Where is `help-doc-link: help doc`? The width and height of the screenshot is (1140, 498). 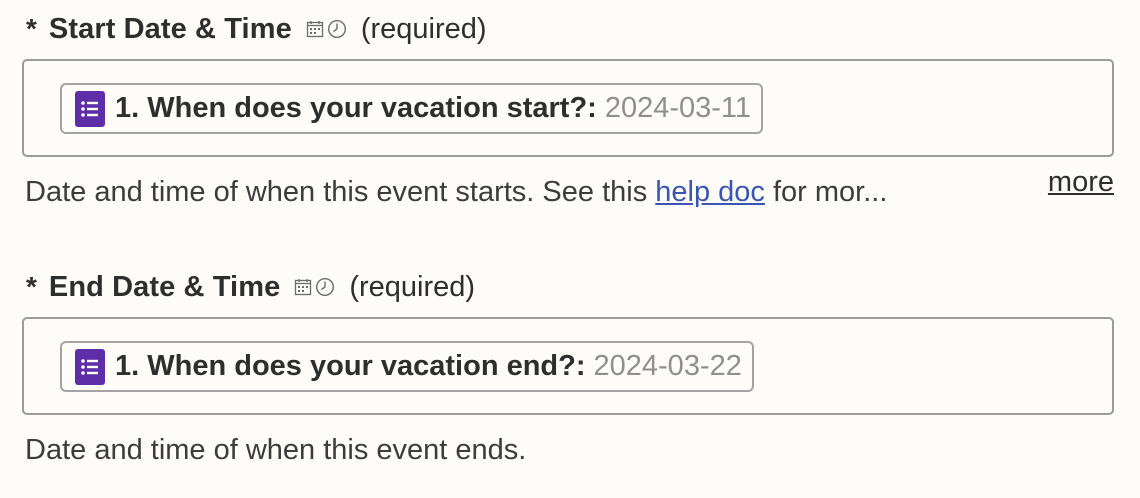
help-doc-link: help doc is located at coordinates (710, 192).